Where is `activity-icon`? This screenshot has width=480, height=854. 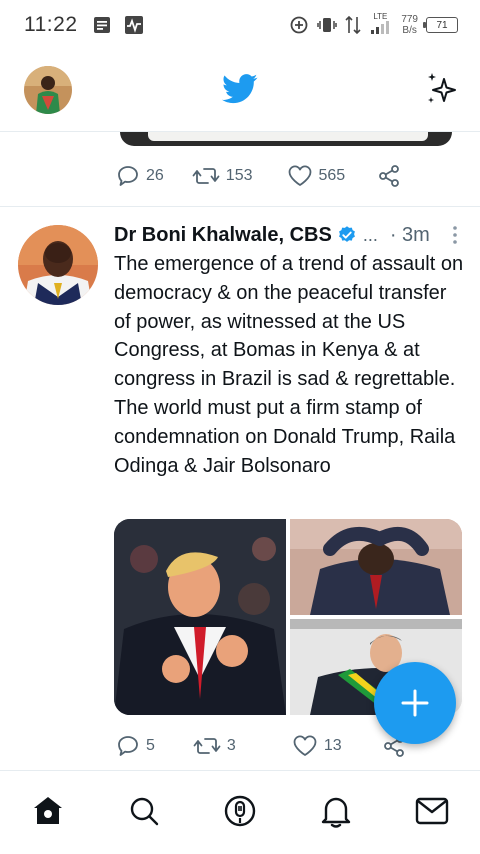
activity-icon is located at coordinates (133, 25).